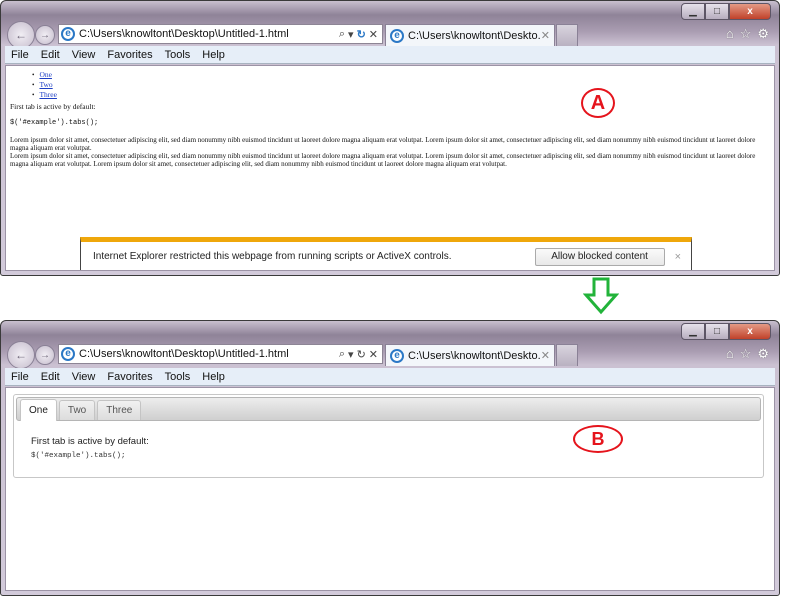 This screenshot has height=614, width=800. I want to click on annotation-marker-b: B, so click(598, 439).